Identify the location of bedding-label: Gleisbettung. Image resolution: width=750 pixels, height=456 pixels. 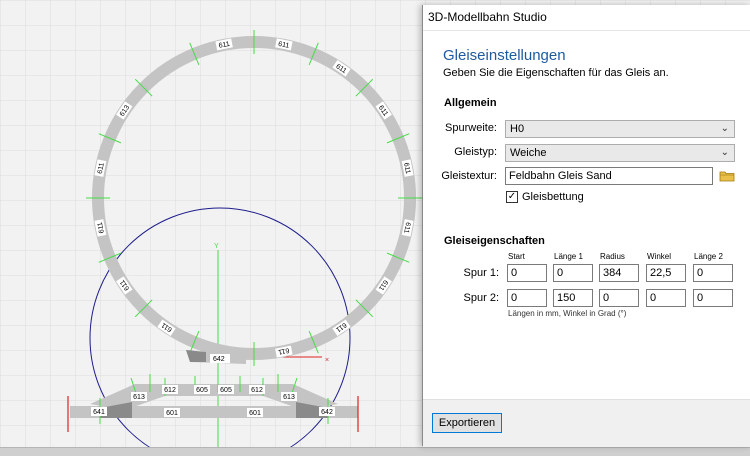
(553, 197).